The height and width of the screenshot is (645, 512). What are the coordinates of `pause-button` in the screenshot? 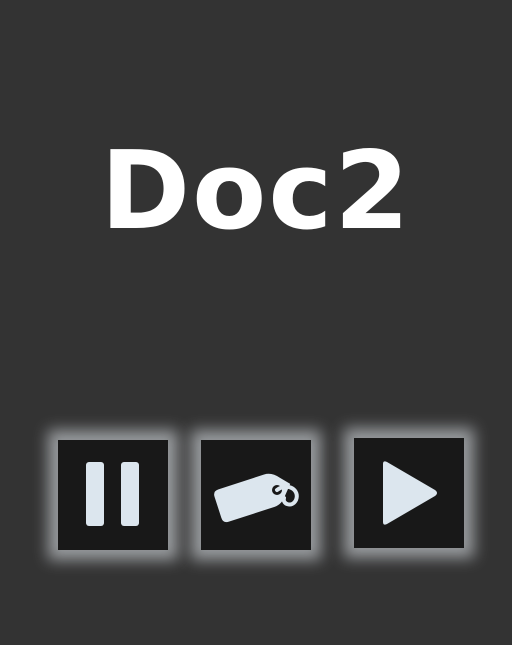 It's located at (113, 495).